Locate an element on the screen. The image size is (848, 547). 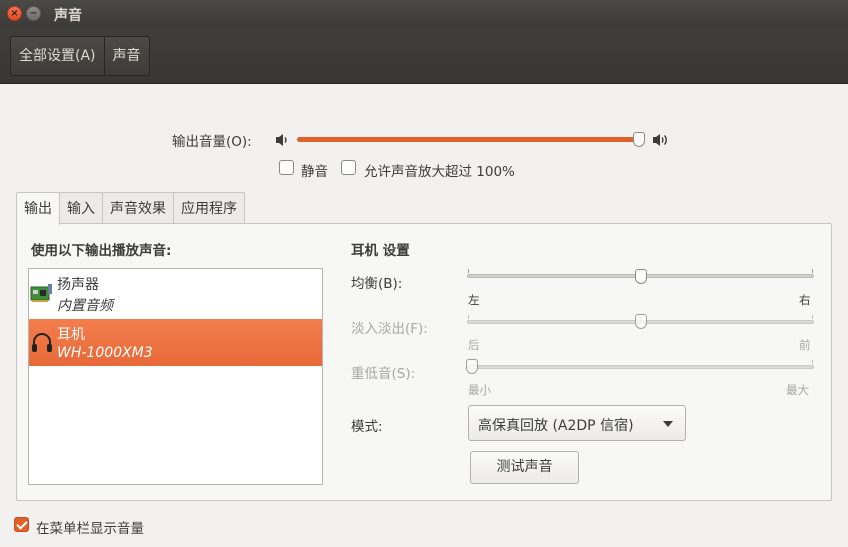
speaker-low-icon is located at coordinates (281, 140).